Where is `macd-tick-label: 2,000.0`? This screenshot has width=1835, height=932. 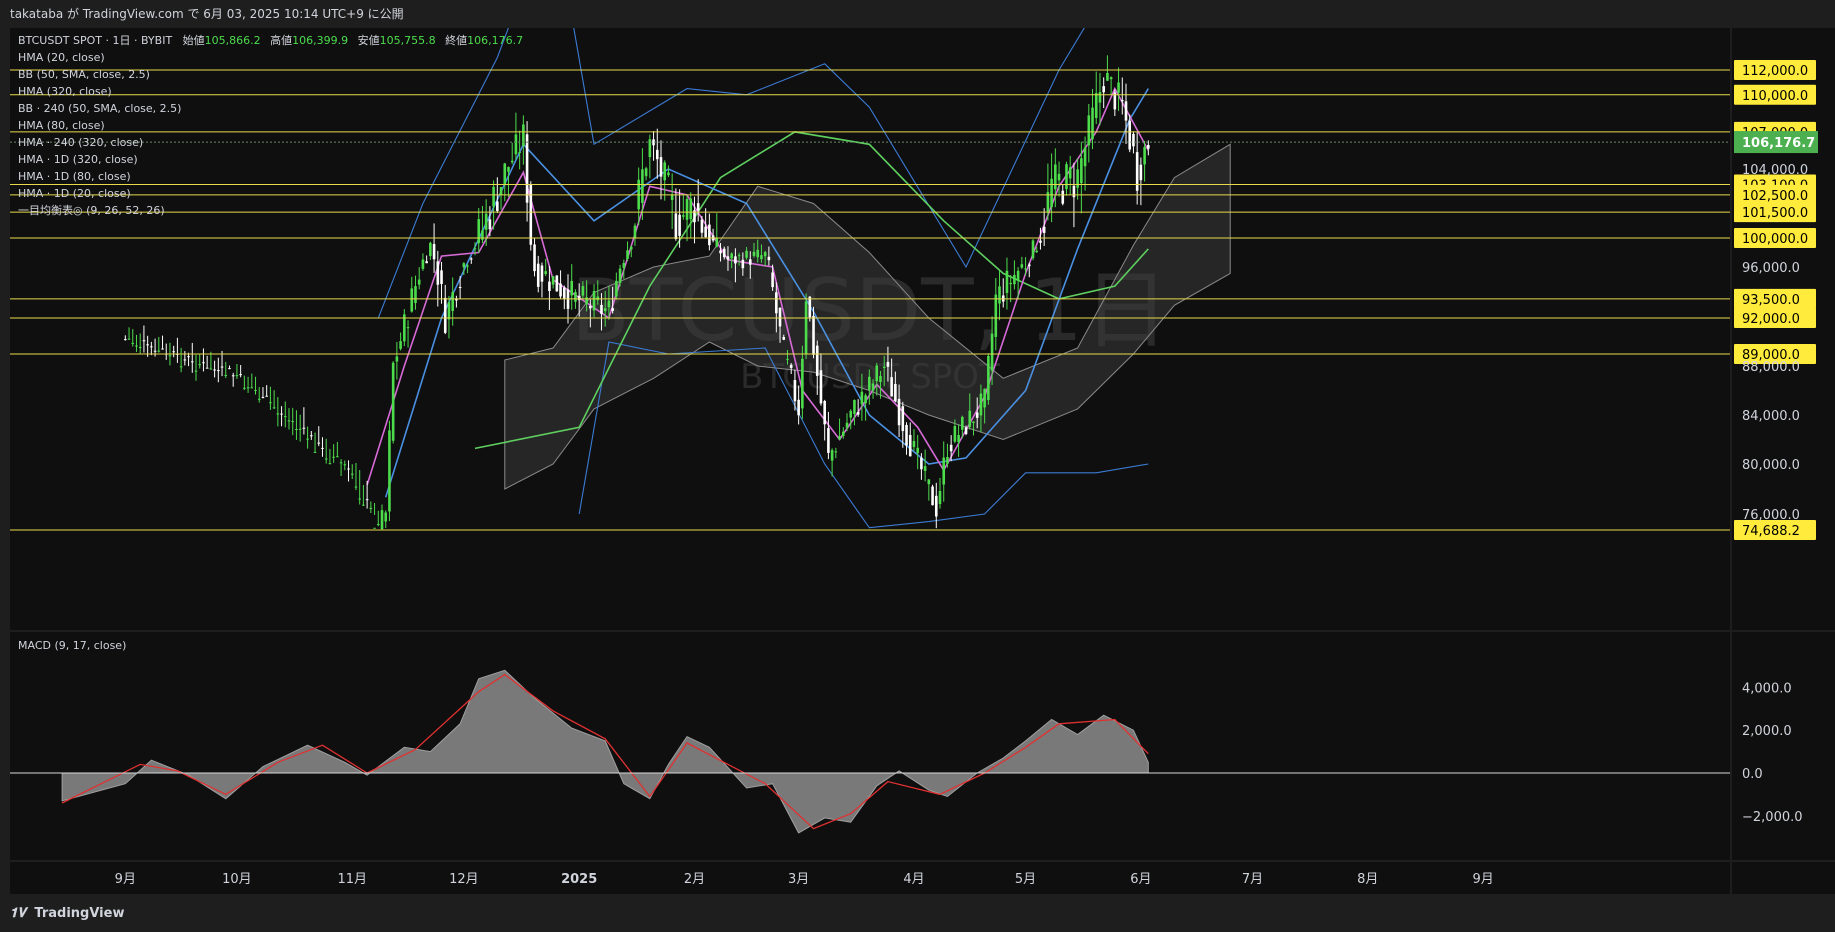 macd-tick-label: 2,000.0 is located at coordinates (1767, 731).